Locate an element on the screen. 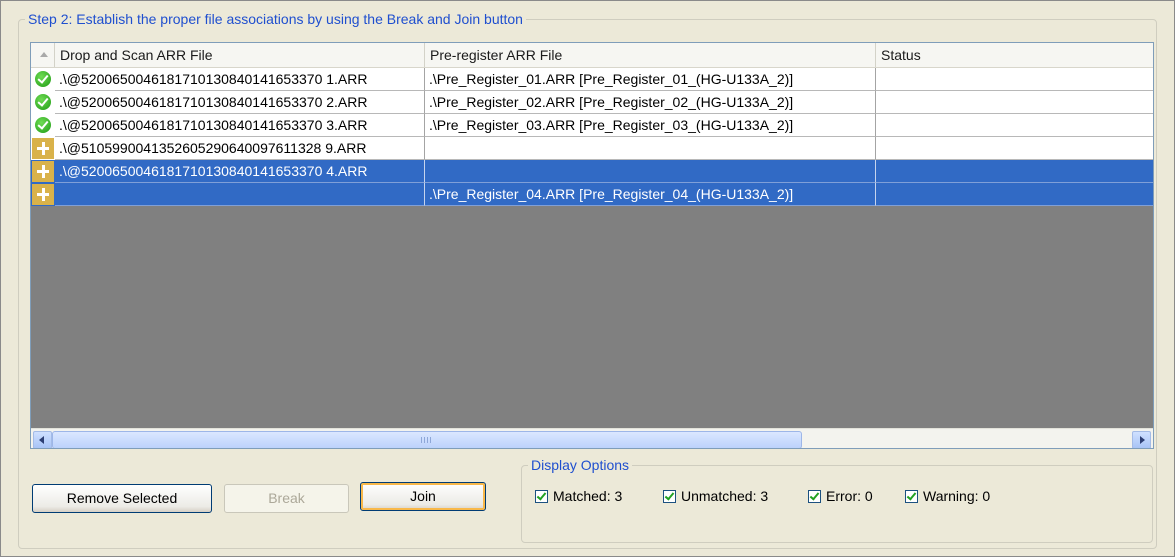  sort-arrow-icon is located at coordinates (44, 54).